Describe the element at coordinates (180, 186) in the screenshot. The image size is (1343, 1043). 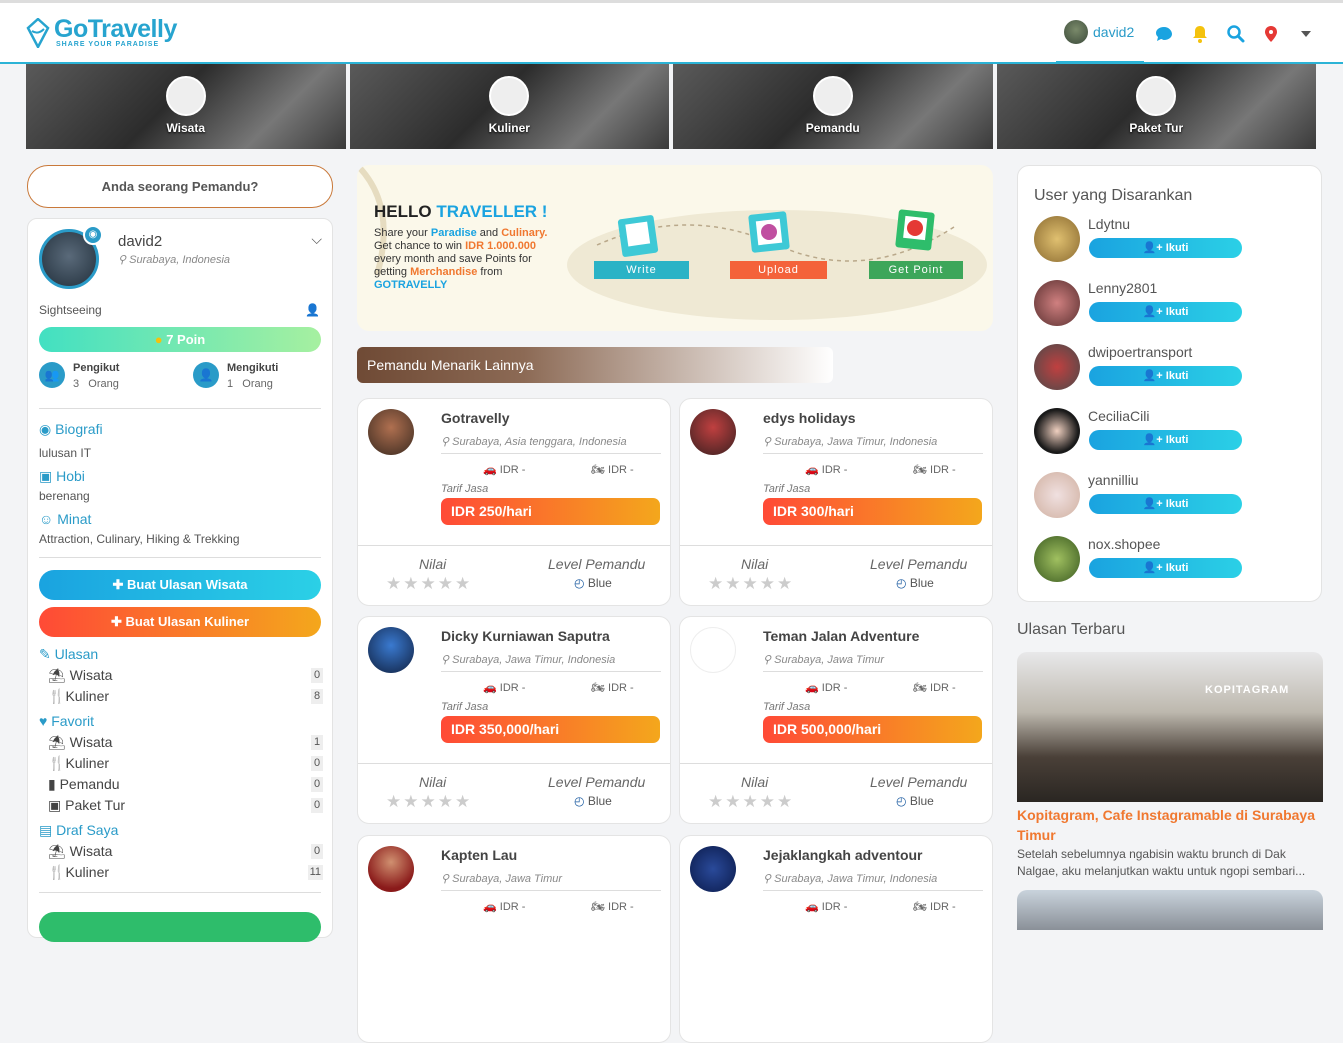
I see `guide-question-button: Anda seorang Pemandu?` at that location.